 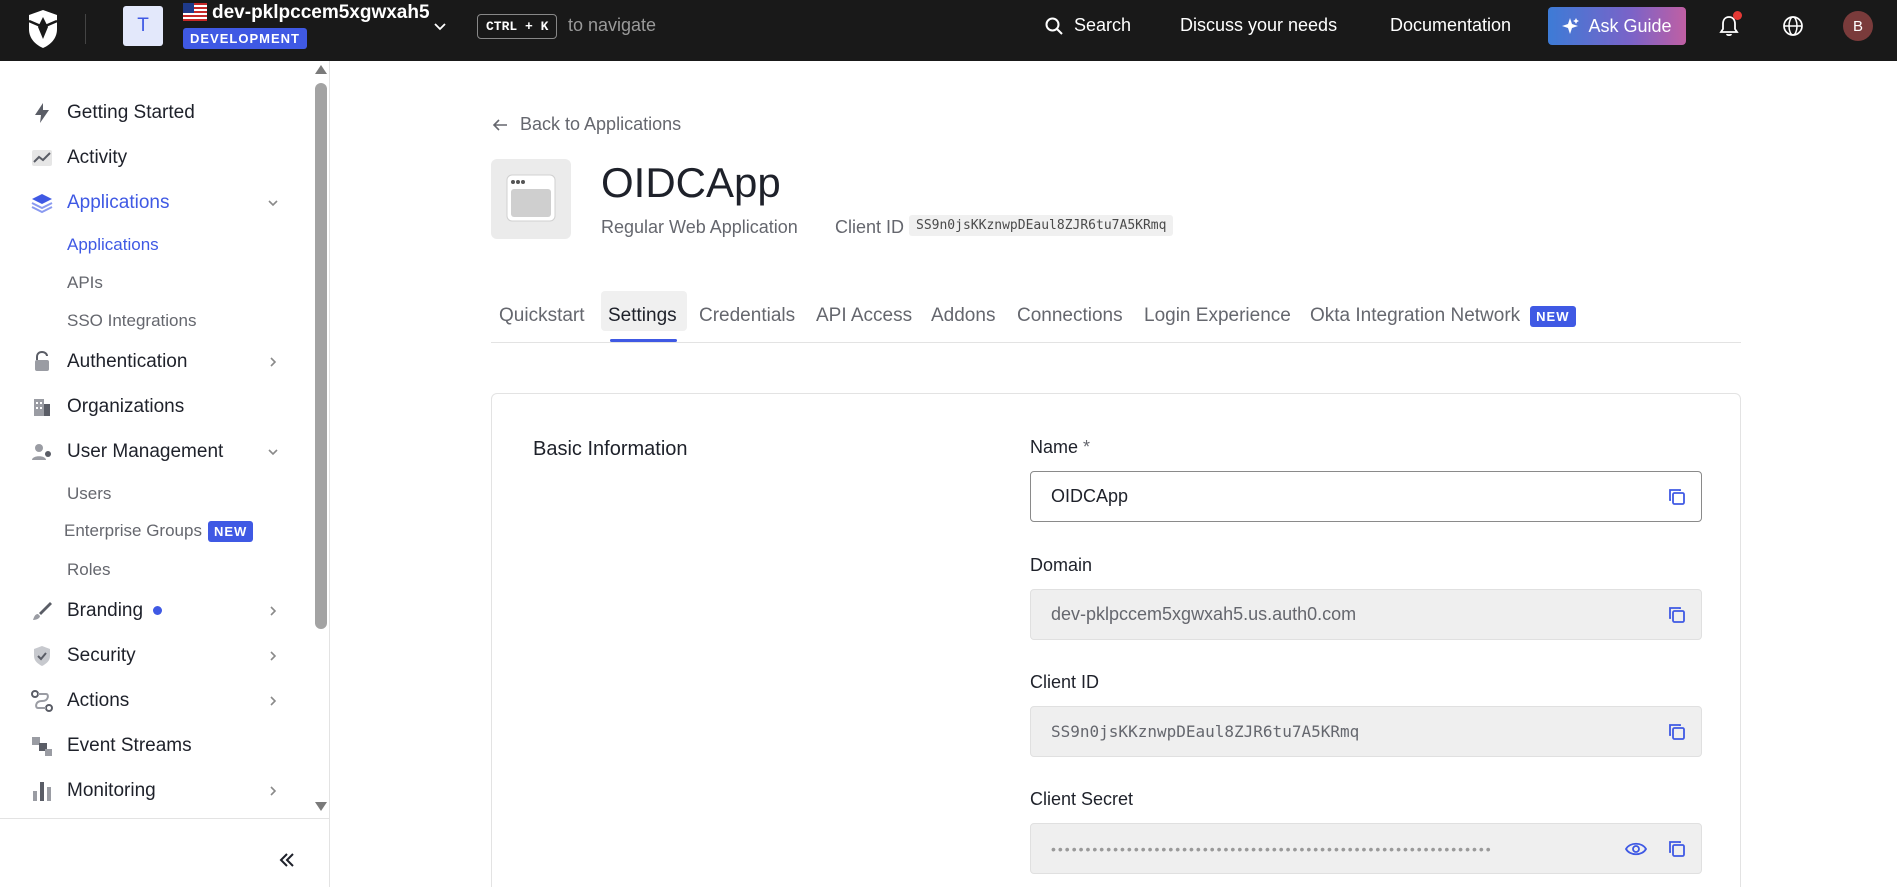 What do you see at coordinates (1737, 15) in the screenshot?
I see `notification-dot` at bounding box center [1737, 15].